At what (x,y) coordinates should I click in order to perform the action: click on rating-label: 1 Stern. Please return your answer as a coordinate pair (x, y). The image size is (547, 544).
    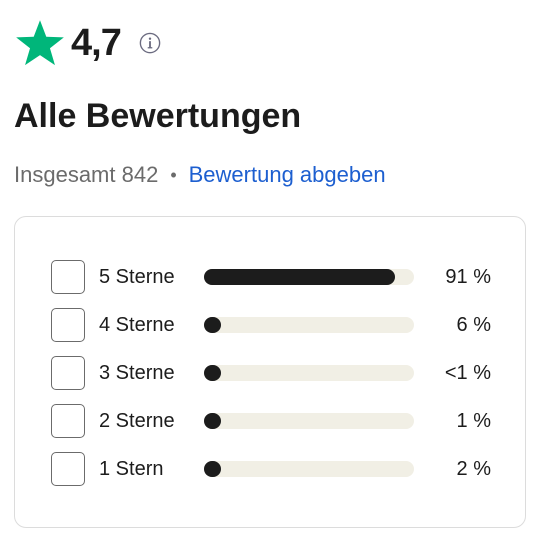
    Looking at the image, I should click on (131, 468).